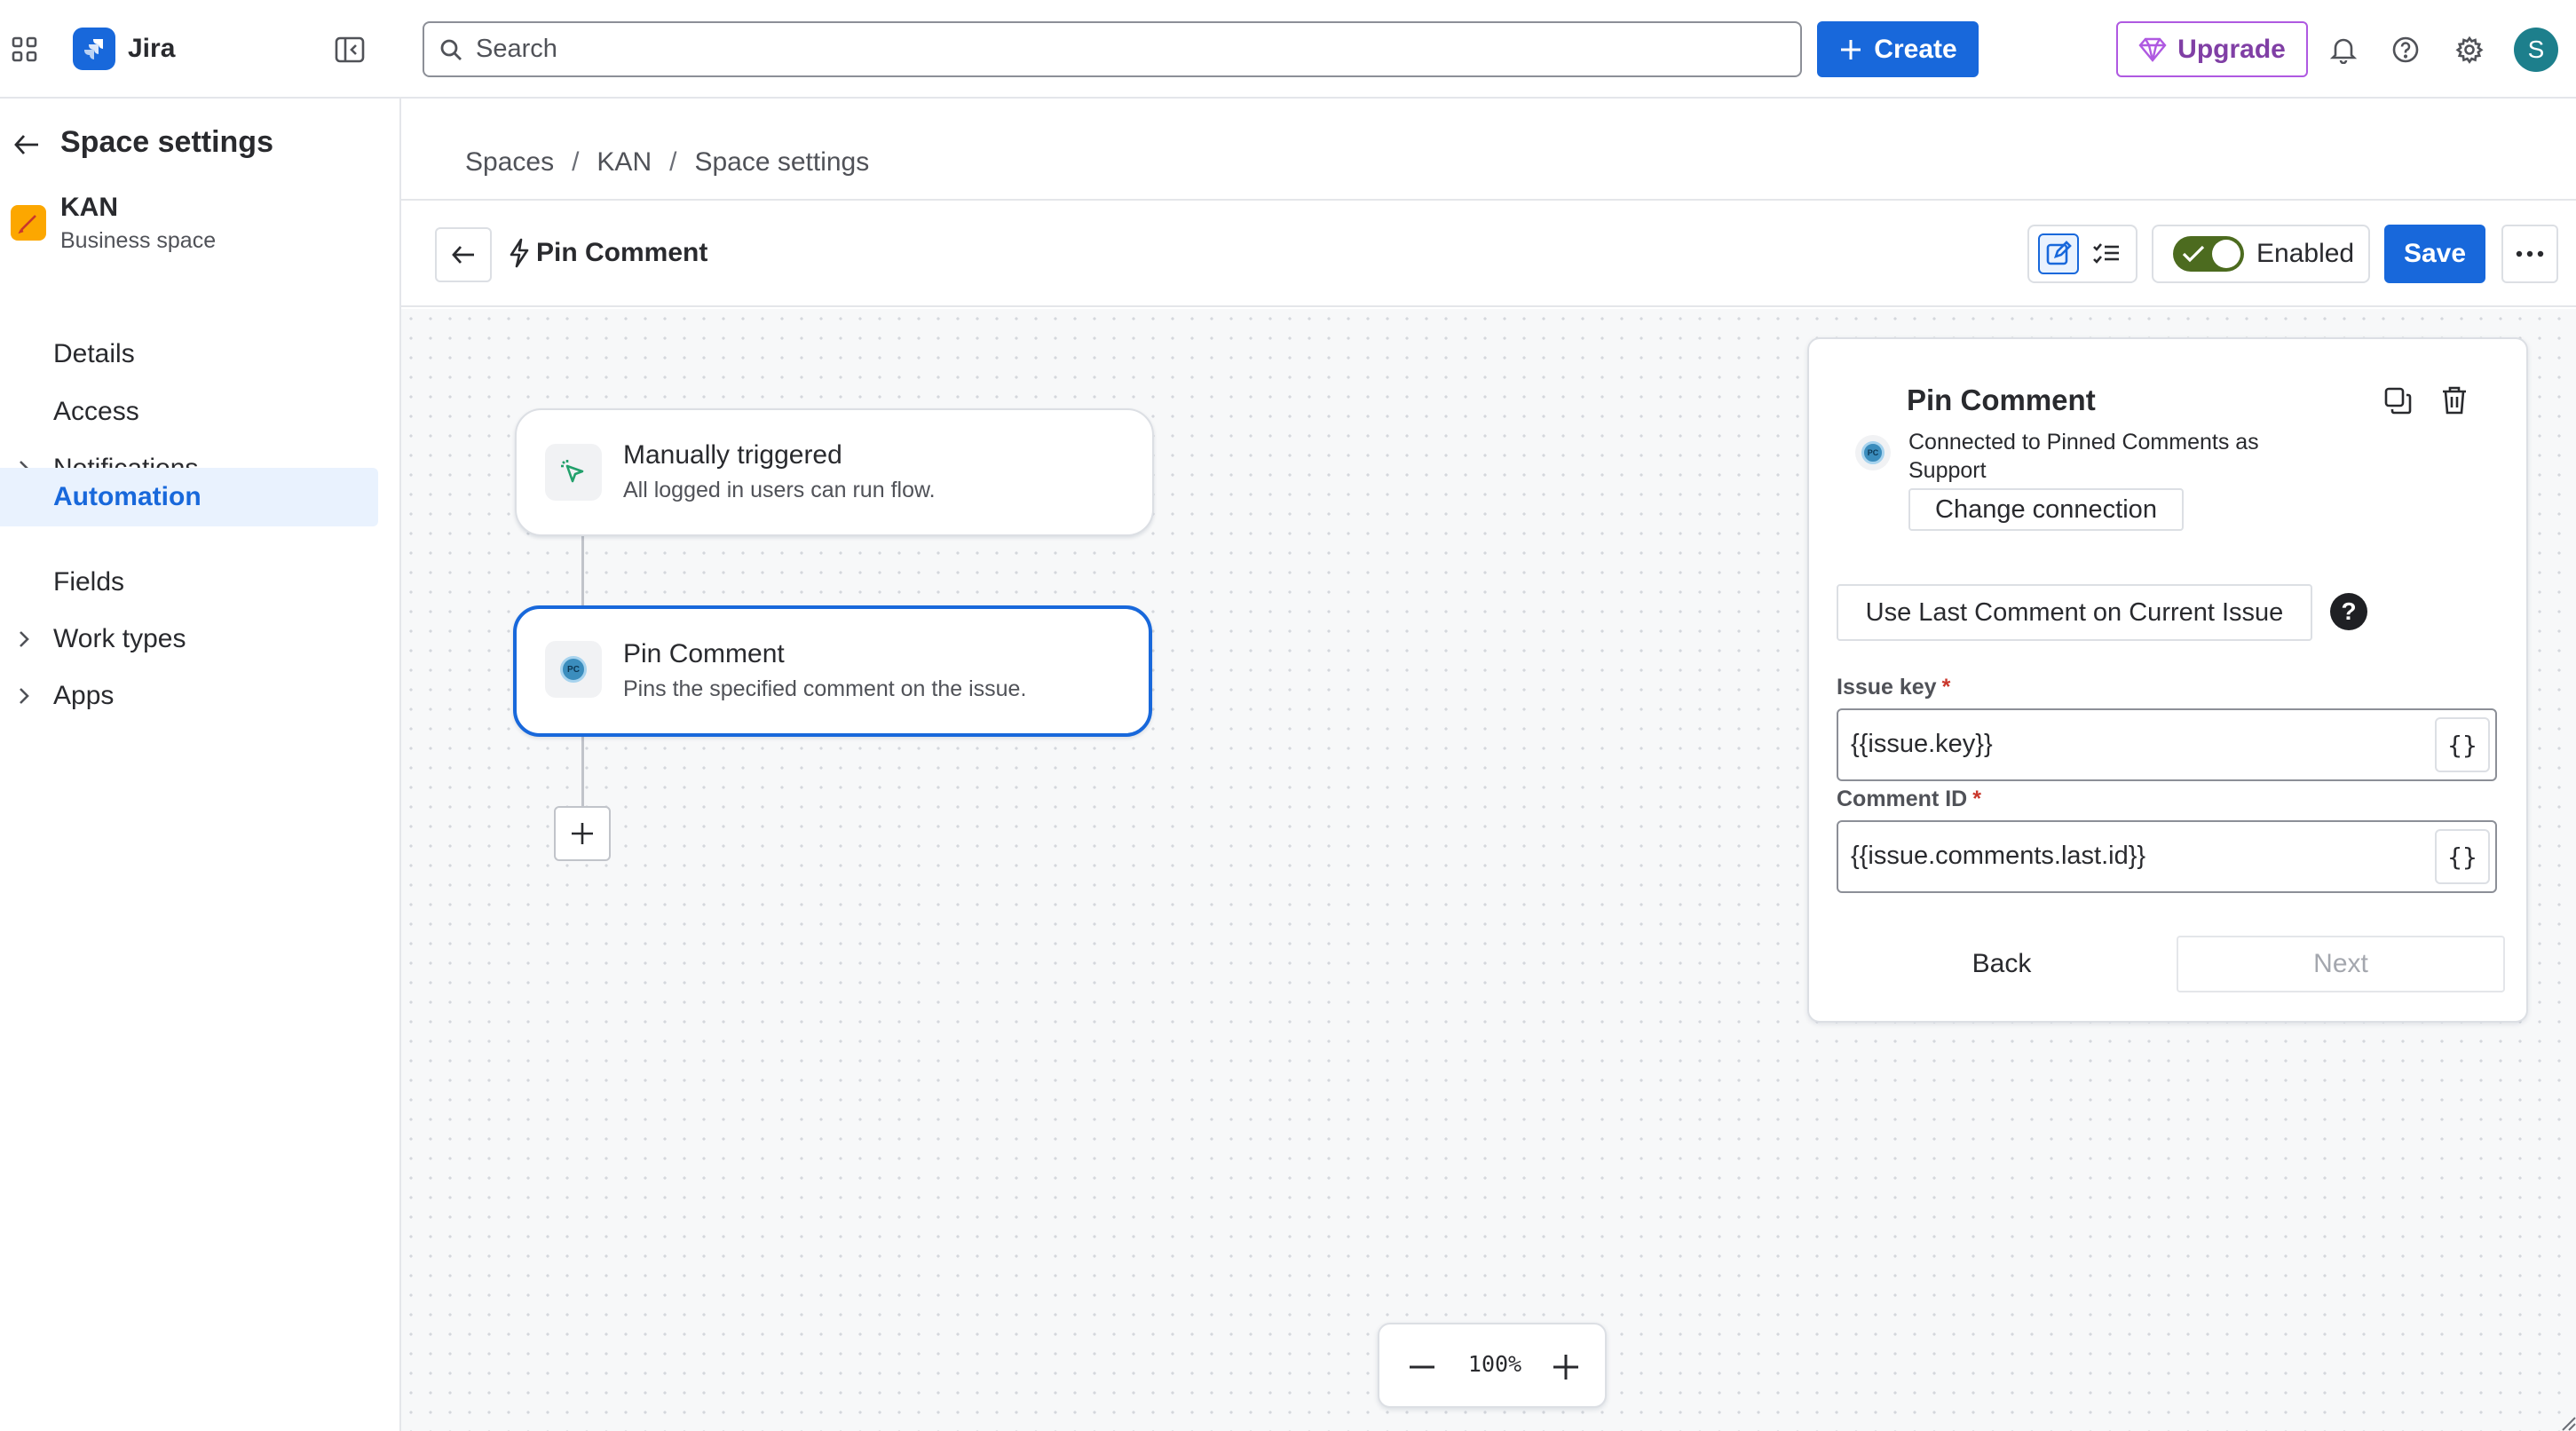  What do you see at coordinates (622, 252) in the screenshot?
I see `rule-name-label: Pin Comment` at bounding box center [622, 252].